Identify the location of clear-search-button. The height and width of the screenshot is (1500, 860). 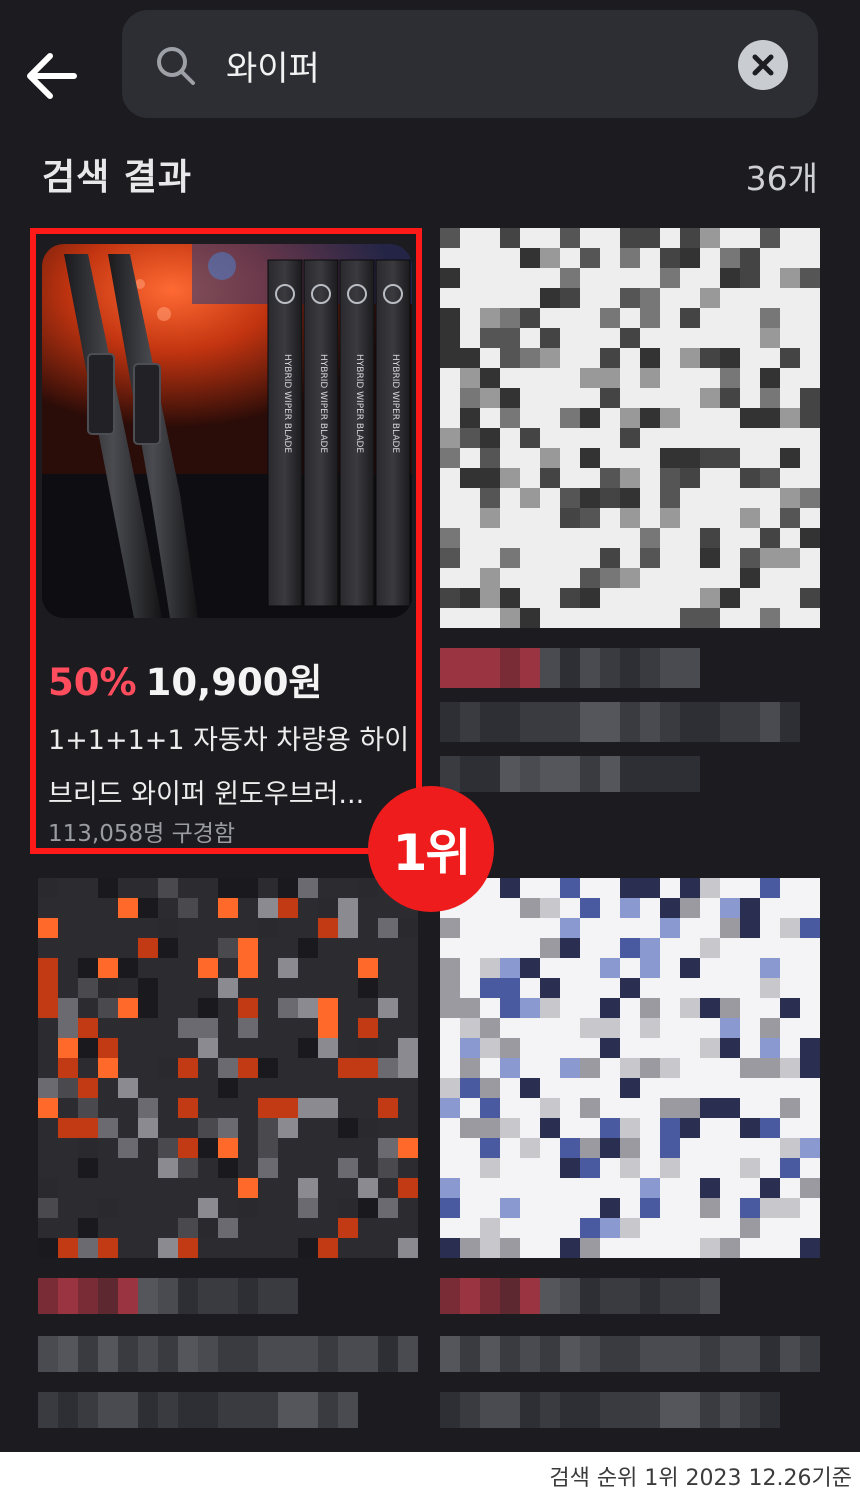
(763, 65).